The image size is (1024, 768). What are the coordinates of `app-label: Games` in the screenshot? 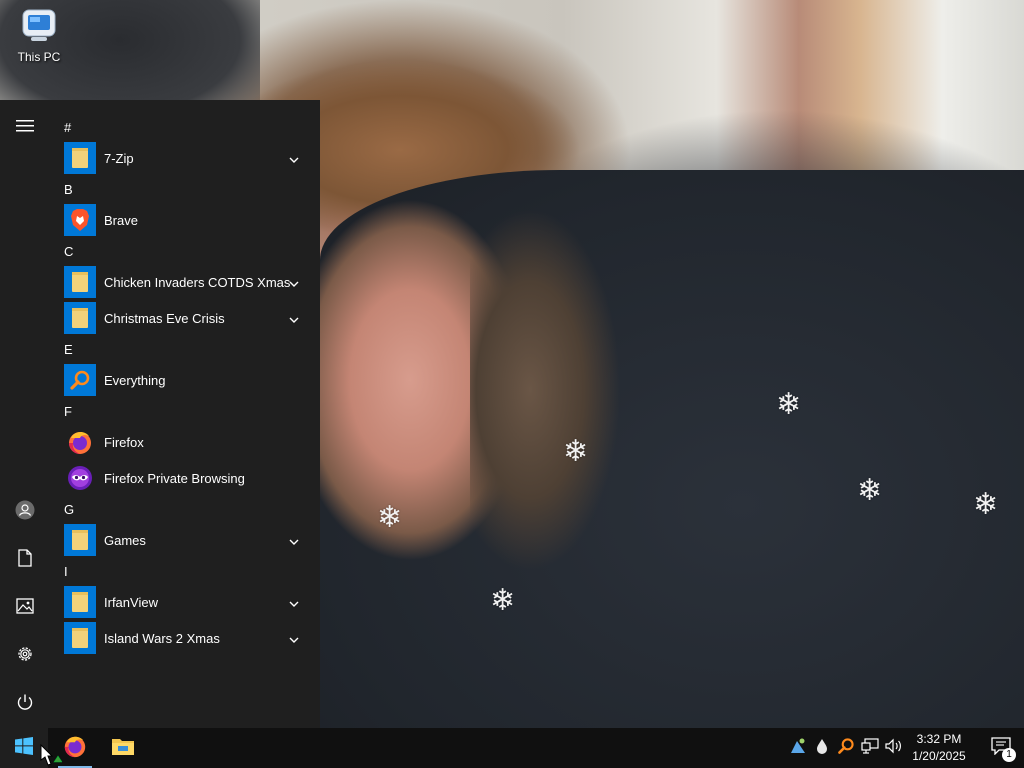 It's located at (125, 540).